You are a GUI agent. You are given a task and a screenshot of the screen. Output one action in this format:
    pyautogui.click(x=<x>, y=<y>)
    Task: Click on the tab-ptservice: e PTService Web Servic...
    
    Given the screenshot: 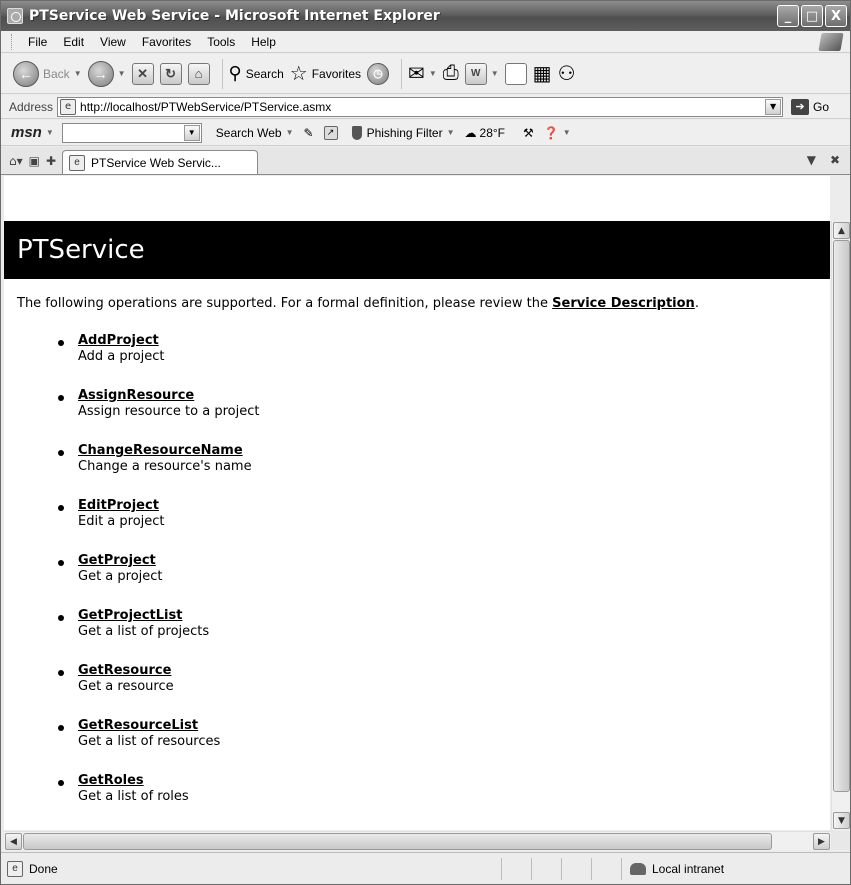 What is the action you would take?
    pyautogui.click(x=160, y=162)
    